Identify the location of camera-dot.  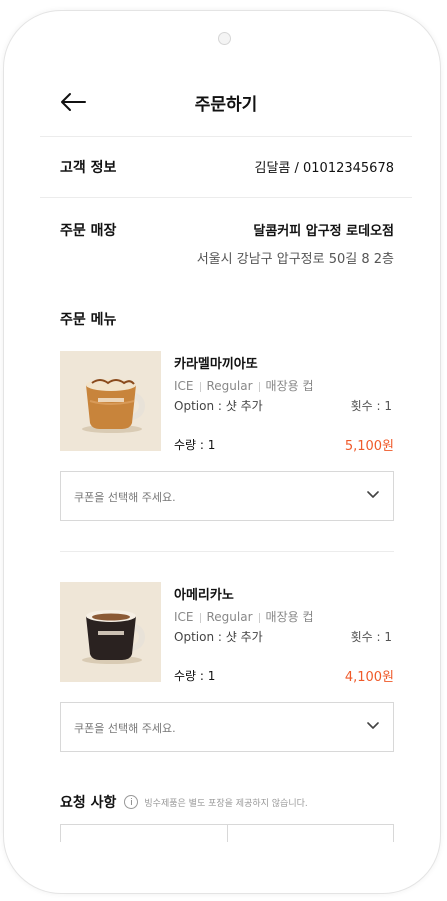
(224, 38).